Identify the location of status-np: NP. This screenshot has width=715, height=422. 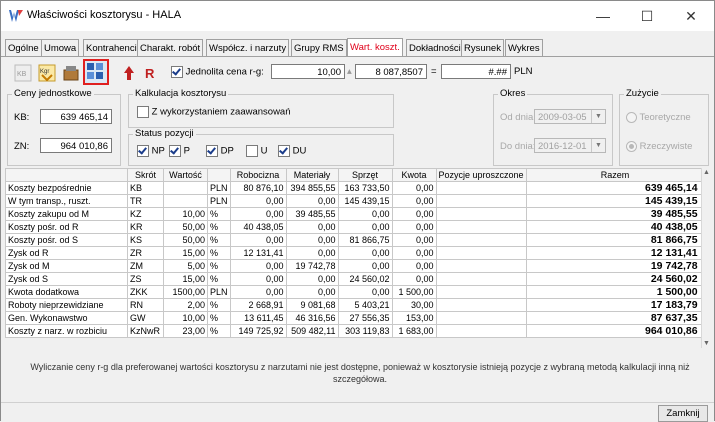
(151, 151).